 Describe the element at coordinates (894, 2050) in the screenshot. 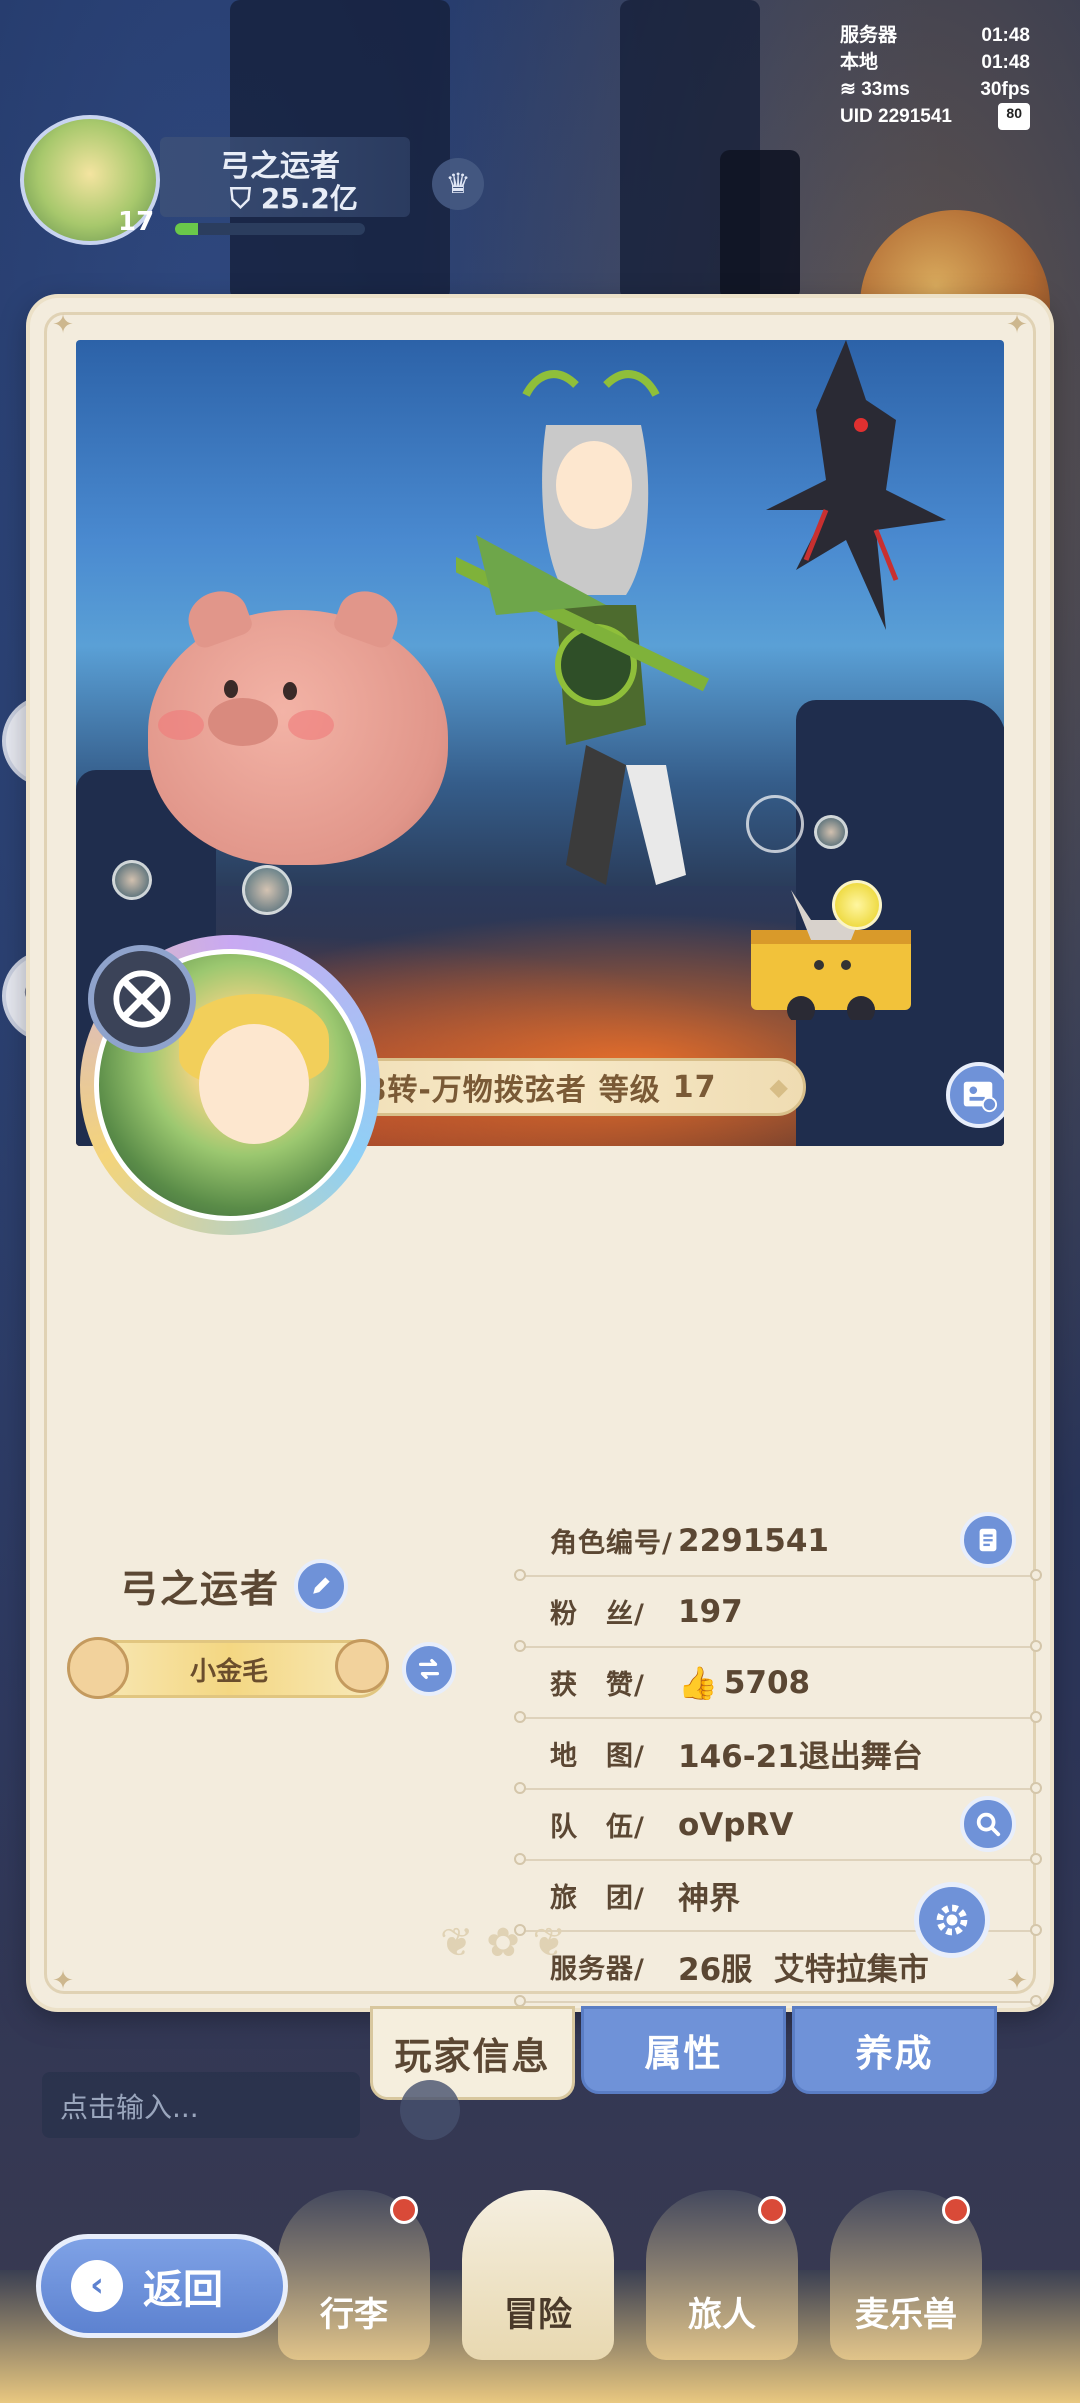

I see `tab-development: 养成` at that location.